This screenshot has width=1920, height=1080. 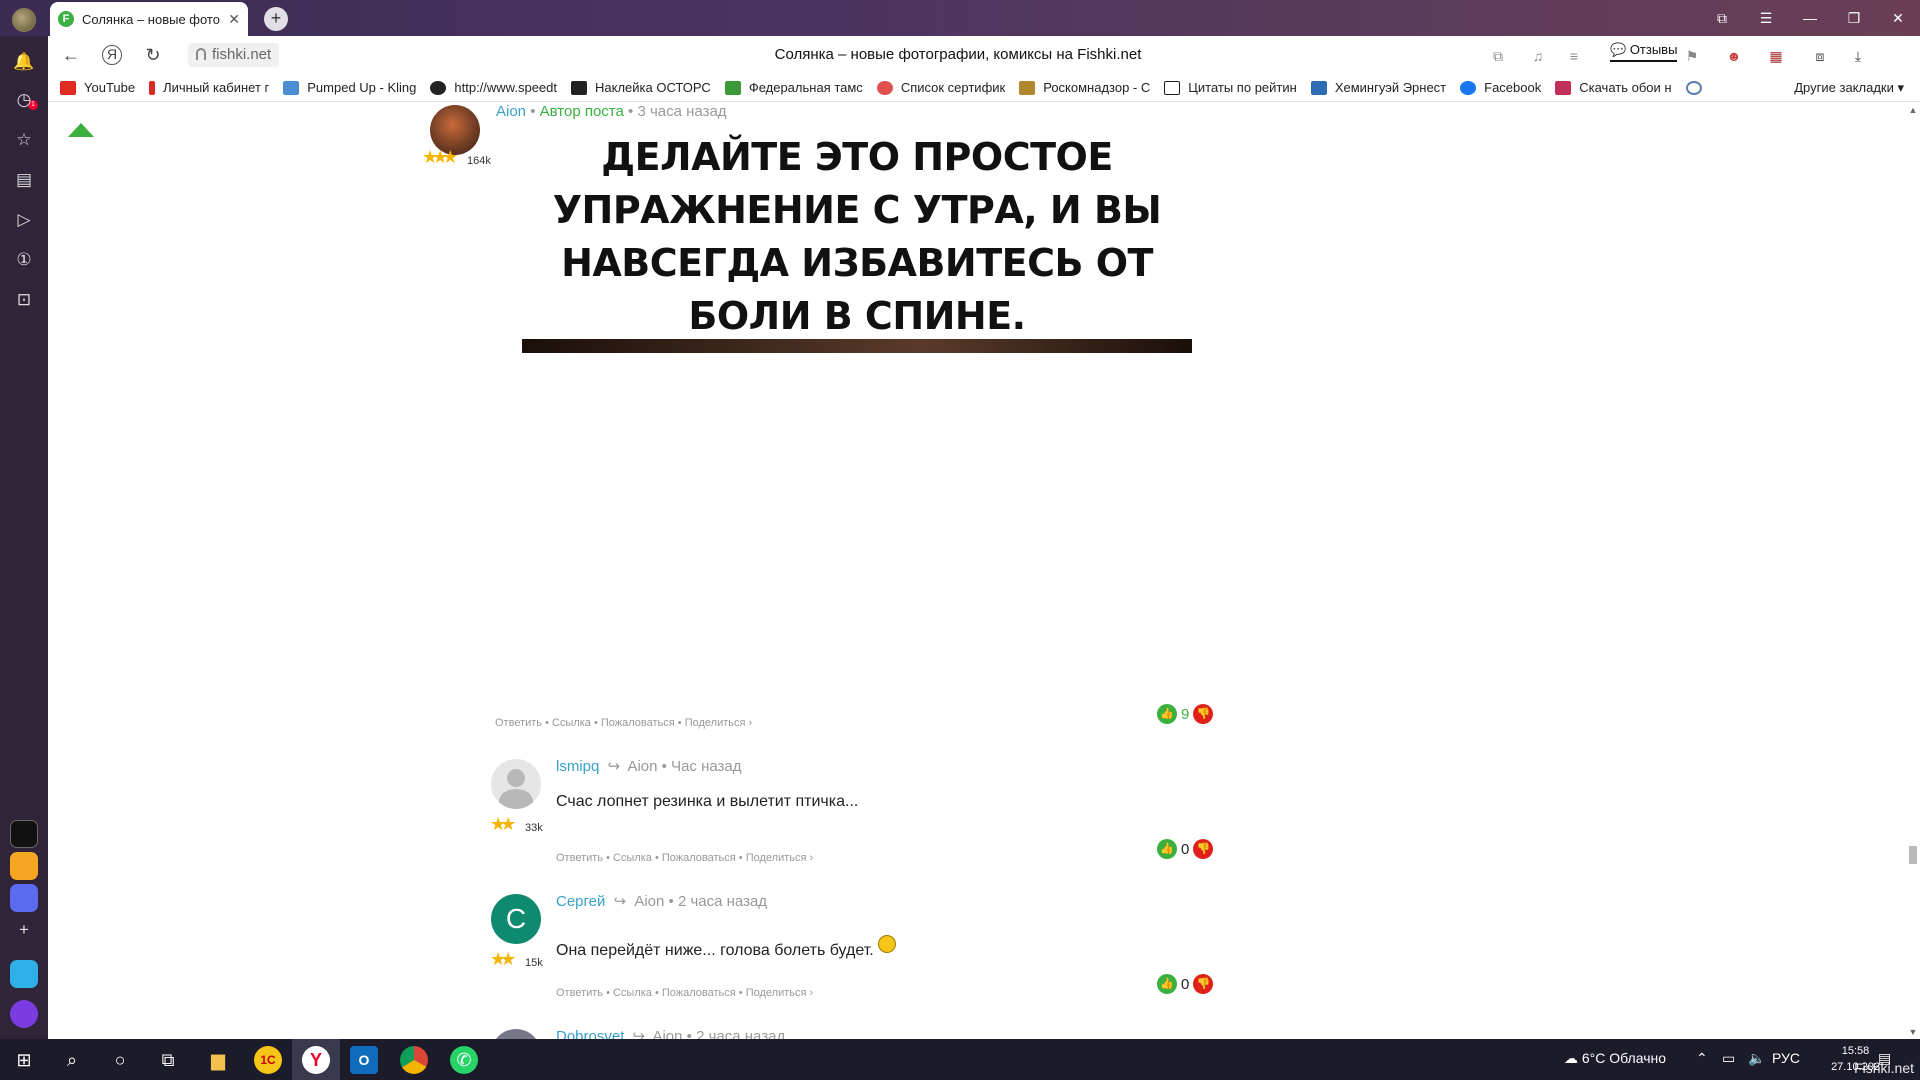 What do you see at coordinates (516, 1034) in the screenshot?
I see `user-avatar` at bounding box center [516, 1034].